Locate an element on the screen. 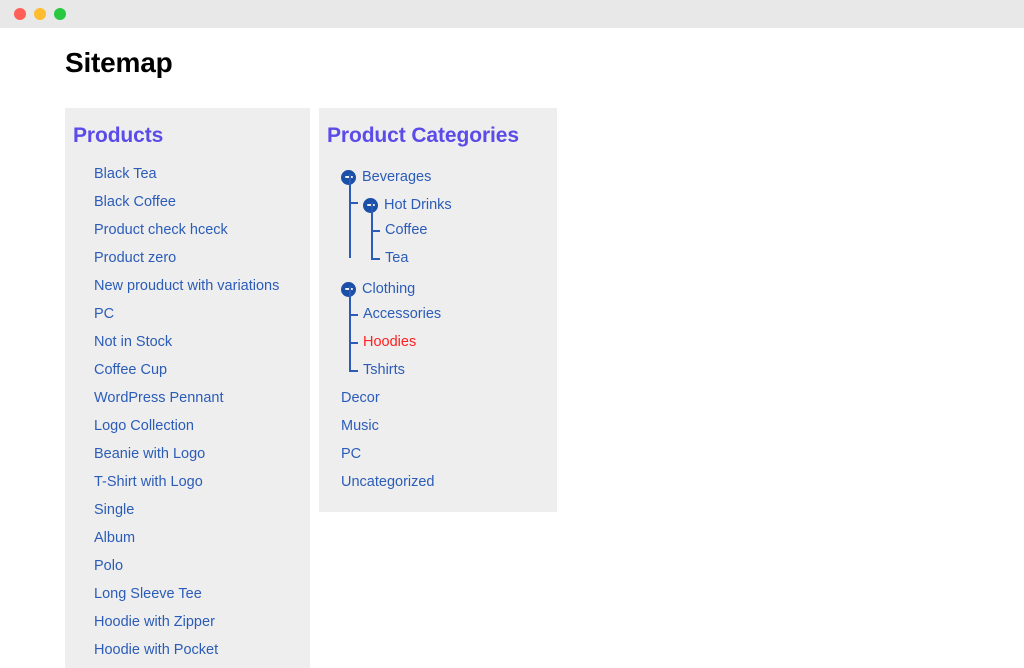  list-item: Polo is located at coordinates (187, 566).